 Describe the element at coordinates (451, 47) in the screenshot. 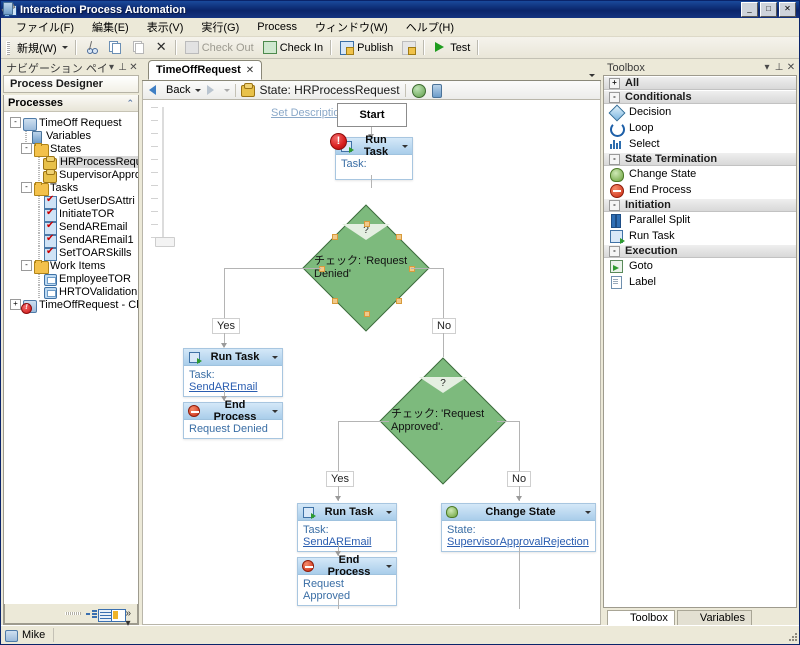

I see `test-button: Test` at that location.